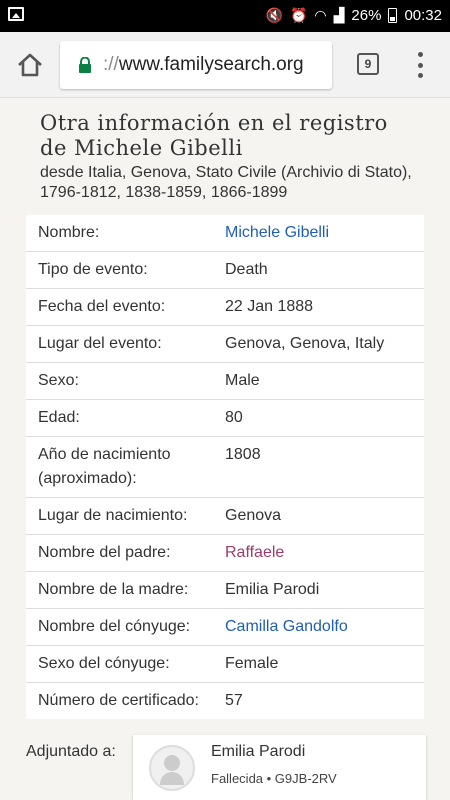 The width and height of the screenshot is (450, 800). What do you see at coordinates (30, 65) in the screenshot?
I see `home-icon` at bounding box center [30, 65].